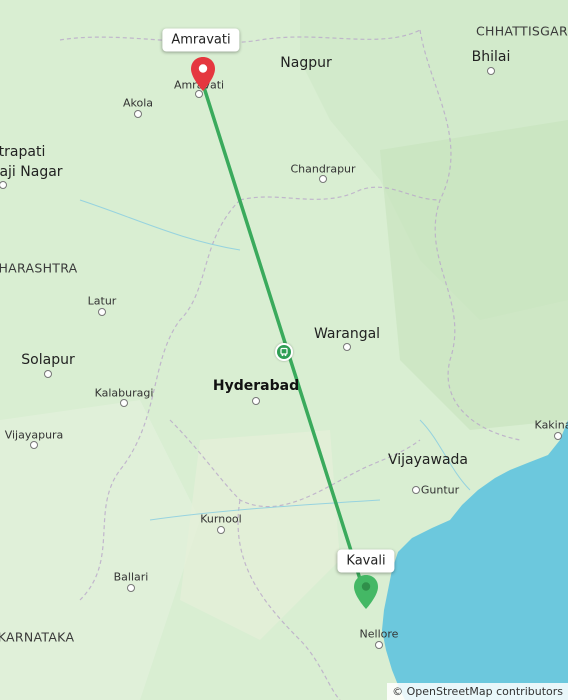 This screenshot has height=700, width=568. I want to click on city-label-chandrapur: Chandrapur, so click(323, 169).